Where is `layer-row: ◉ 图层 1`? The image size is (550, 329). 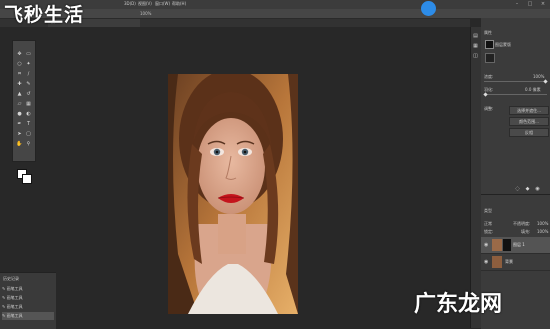 layer-row: ◉ 图层 1 is located at coordinates (515, 245).